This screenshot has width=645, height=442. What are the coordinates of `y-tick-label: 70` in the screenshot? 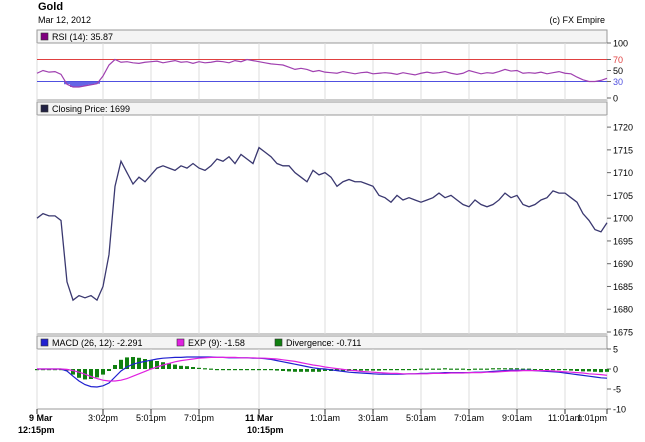 It's located at (618, 60).